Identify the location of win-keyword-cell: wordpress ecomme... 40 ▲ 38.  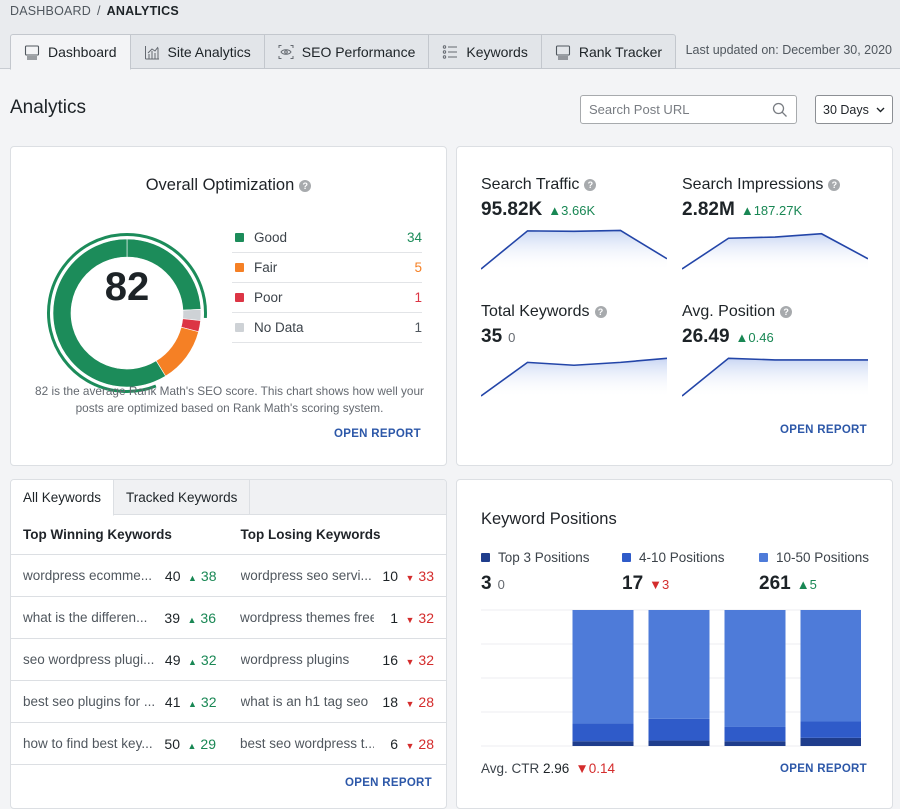
(120, 576).